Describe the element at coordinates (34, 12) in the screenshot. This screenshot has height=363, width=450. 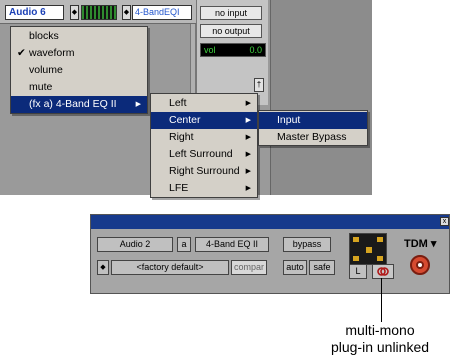
I see `track-name-button: Audio 6` at that location.